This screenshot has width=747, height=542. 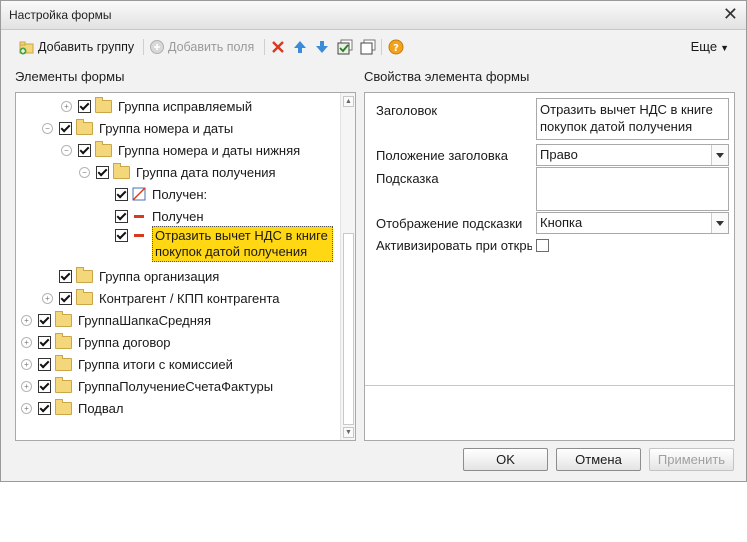 I want to click on help-button: ?, so click(x=397, y=47).